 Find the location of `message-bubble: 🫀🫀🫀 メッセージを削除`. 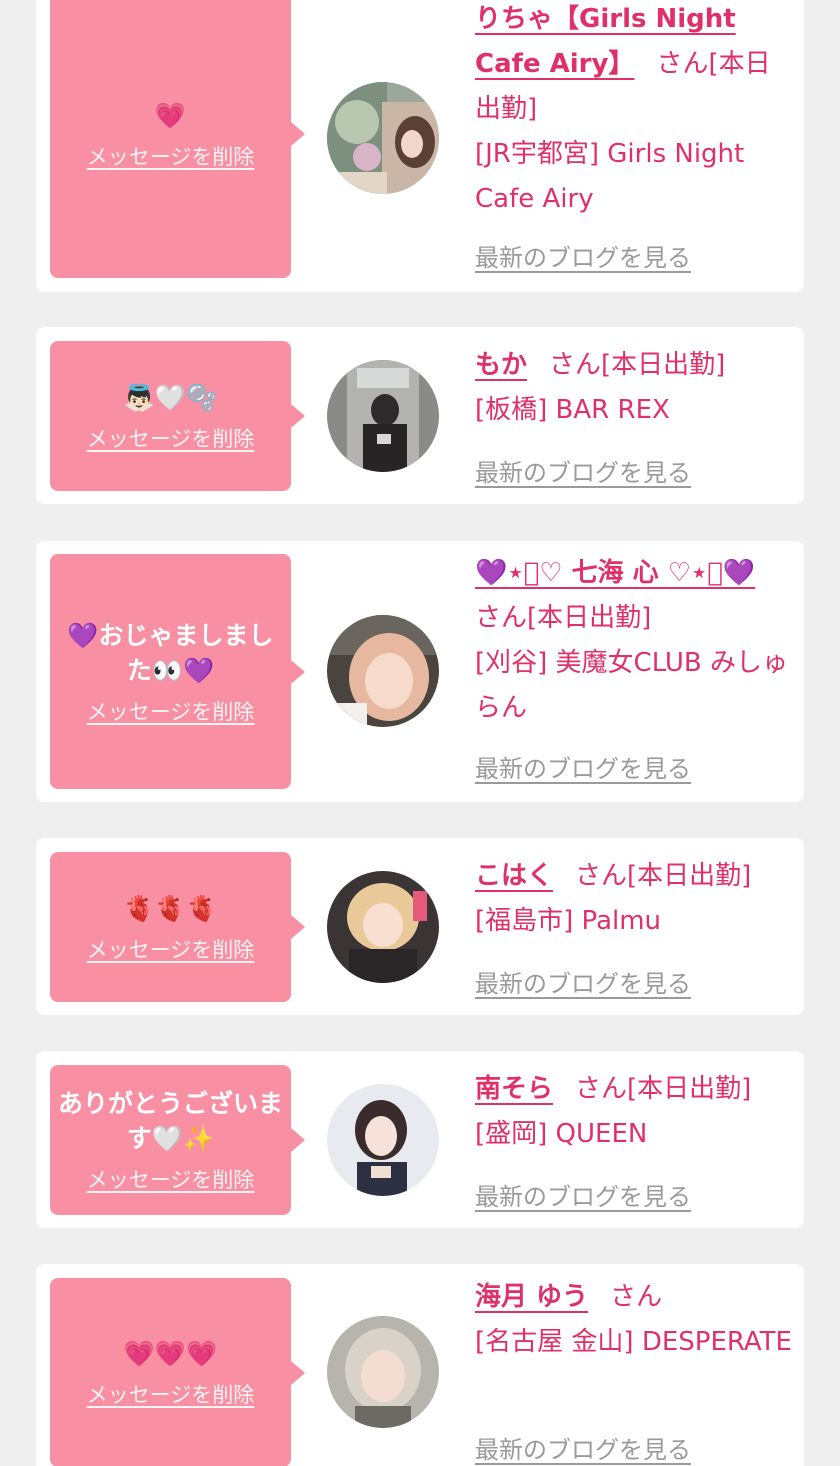

message-bubble: 🫀🫀🫀 メッセージを削除 is located at coordinates (177, 927).